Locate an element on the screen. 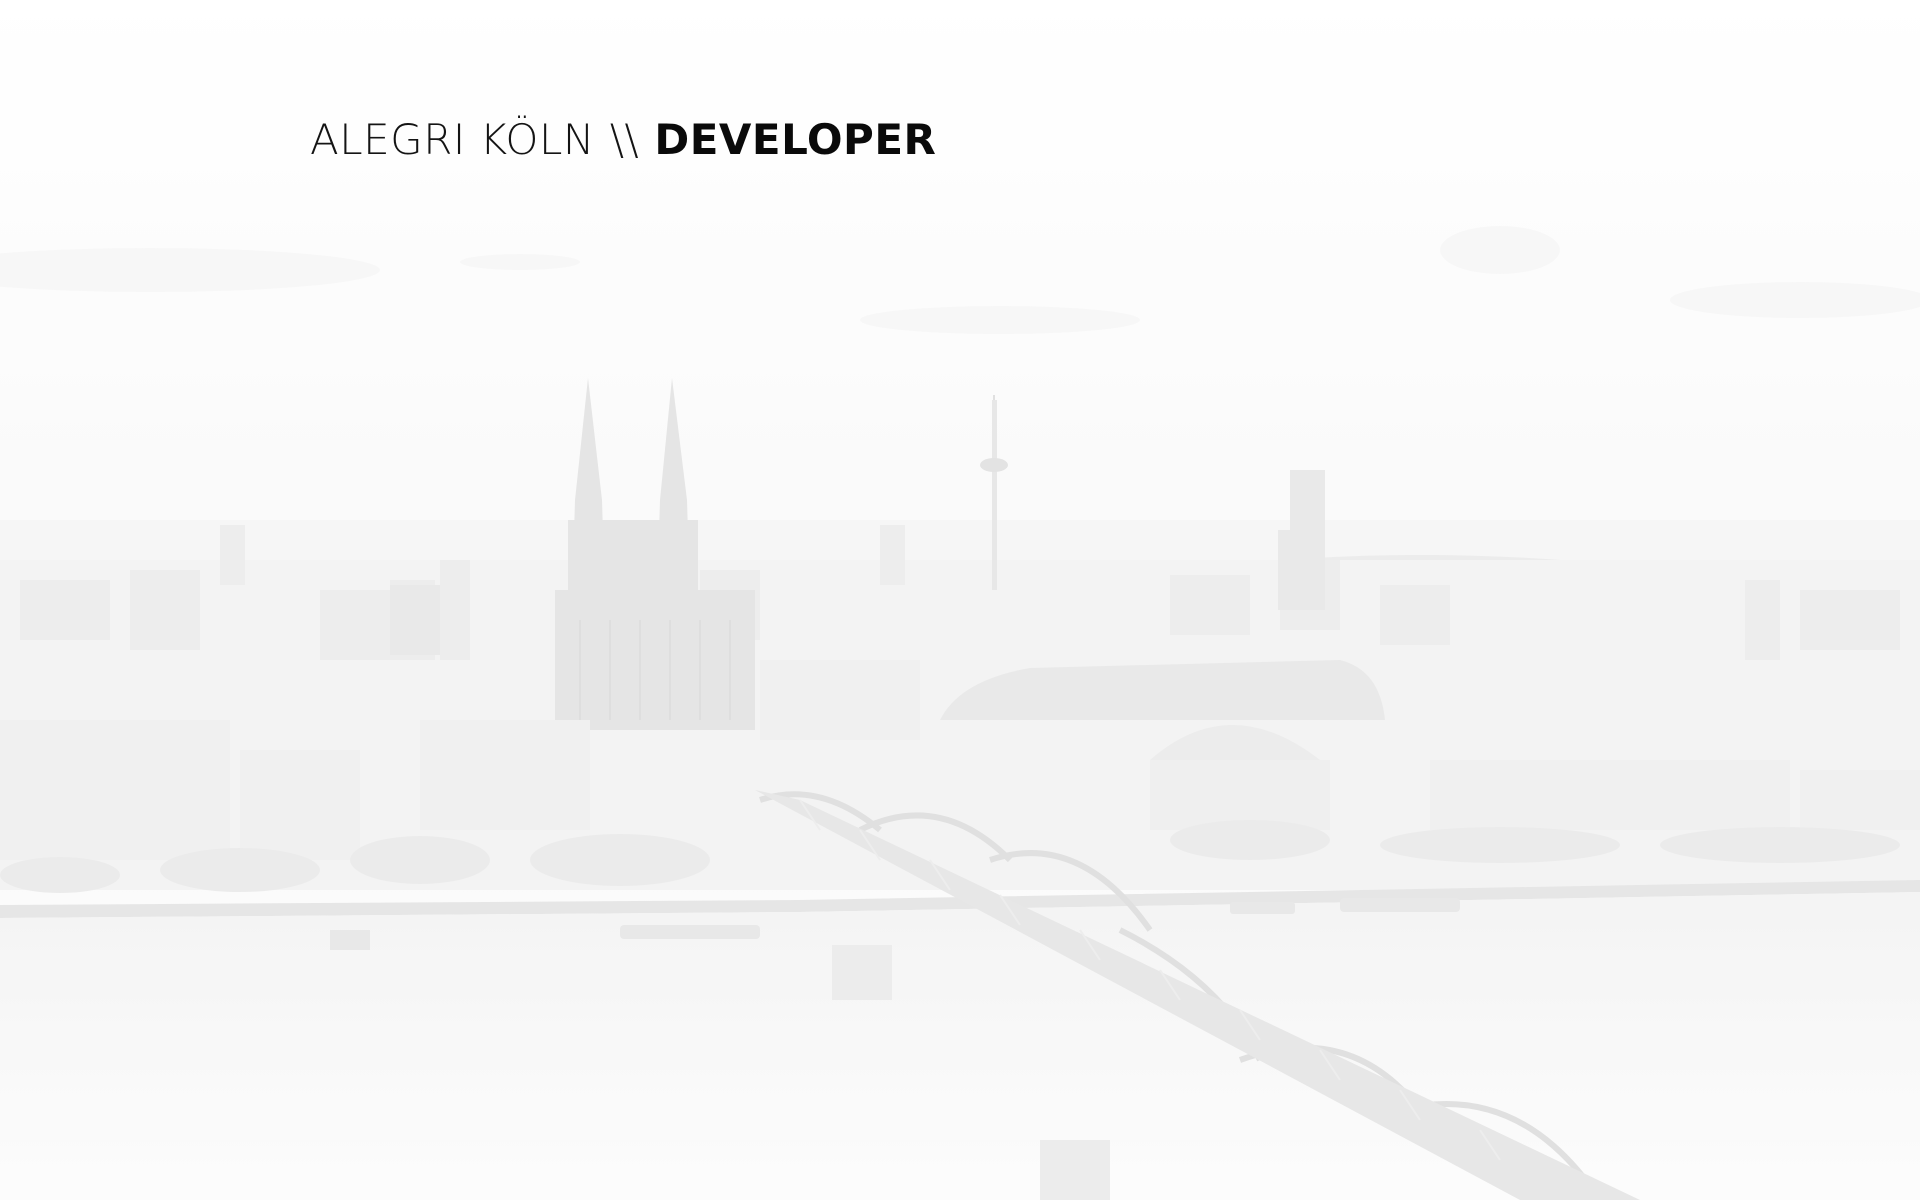 The width and height of the screenshot is (1920, 1200). site-title: ALEGRI KÖLN \\ DEVELOPER is located at coordinates (623, 140).